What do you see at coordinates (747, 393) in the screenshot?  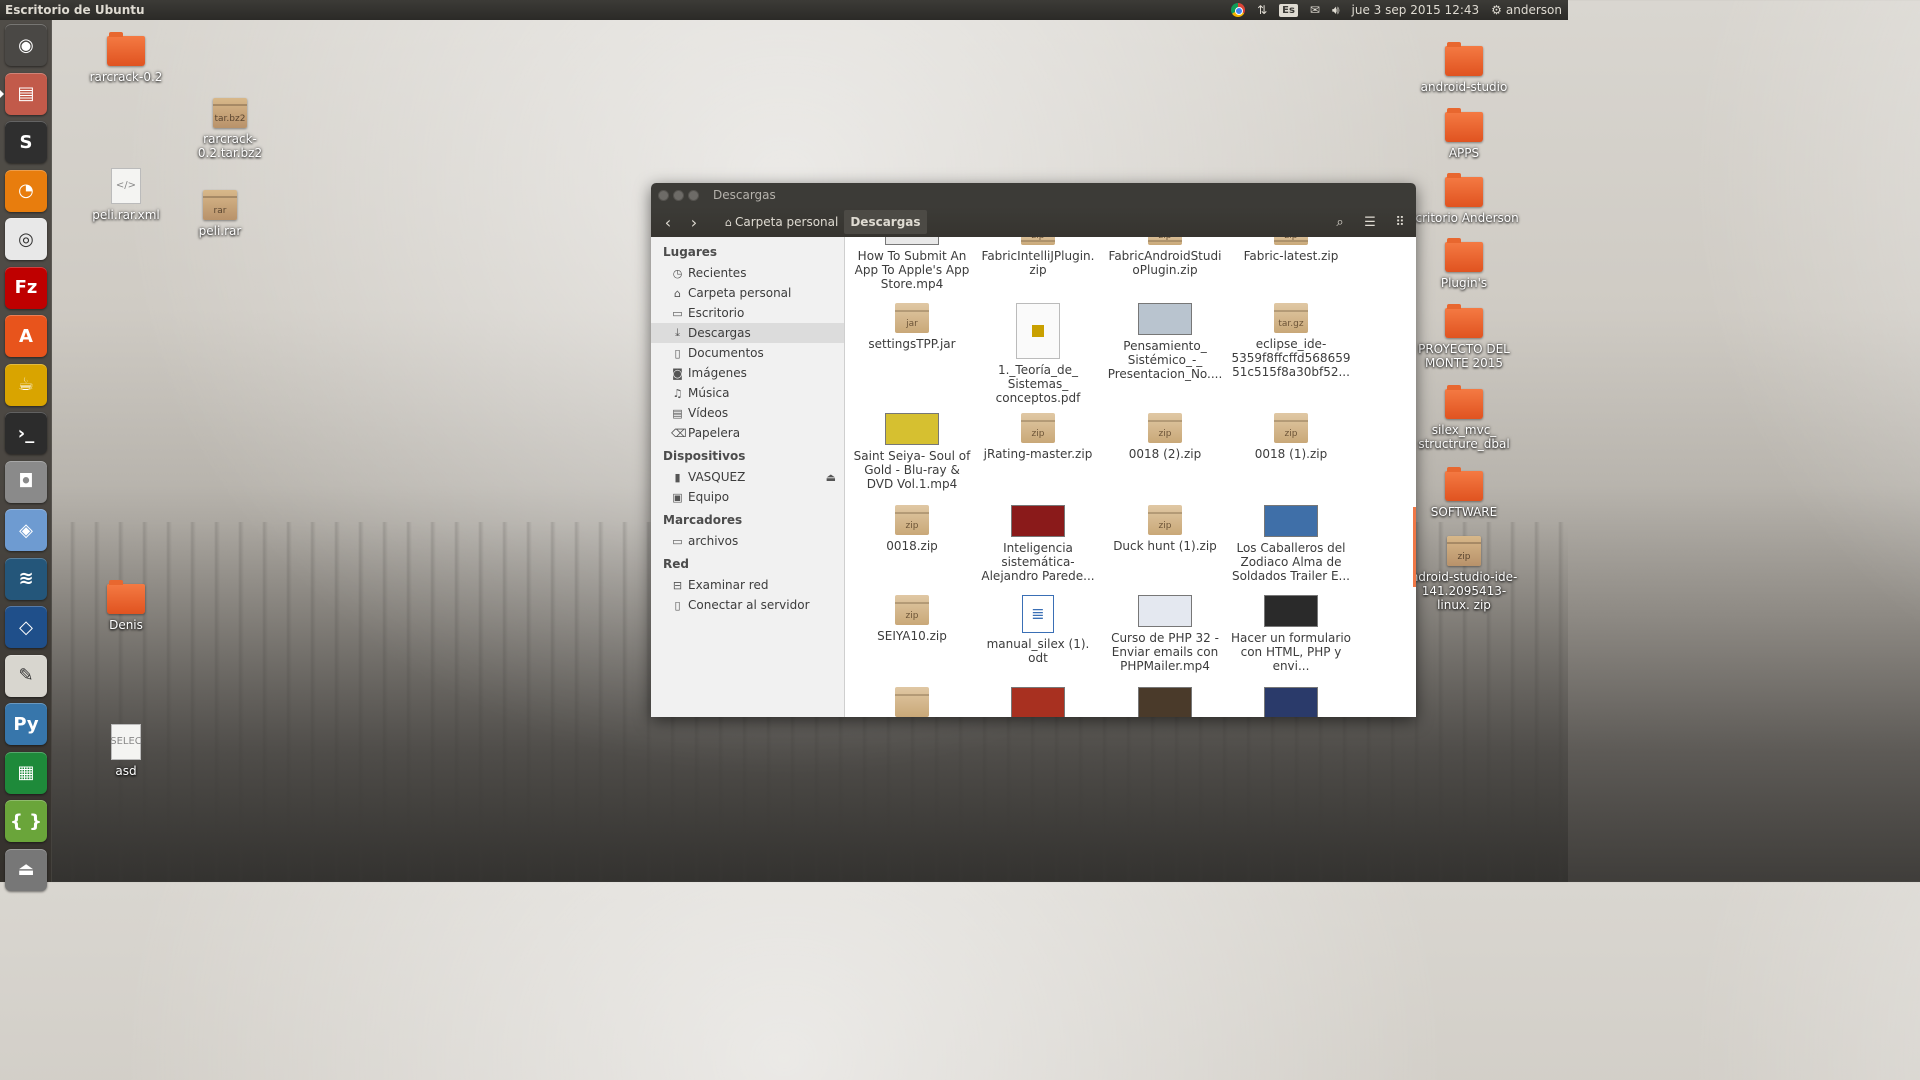 I see `sidebar-item: ♫ Música` at bounding box center [747, 393].